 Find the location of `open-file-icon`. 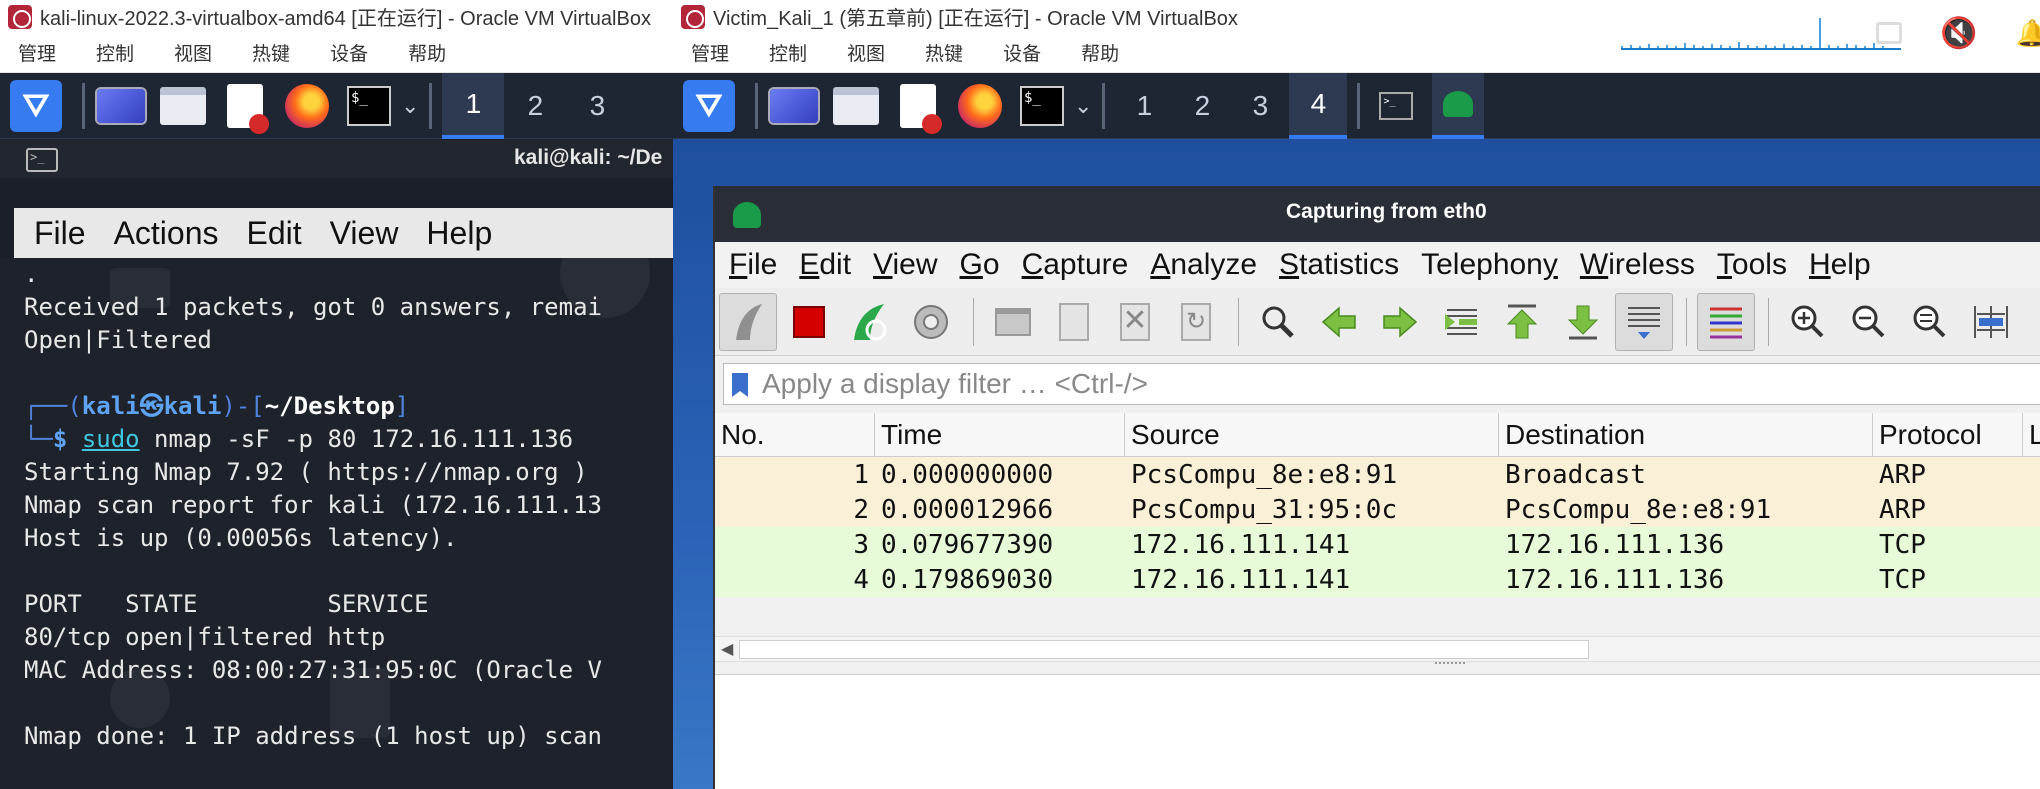

open-file-icon is located at coordinates (1013, 322).